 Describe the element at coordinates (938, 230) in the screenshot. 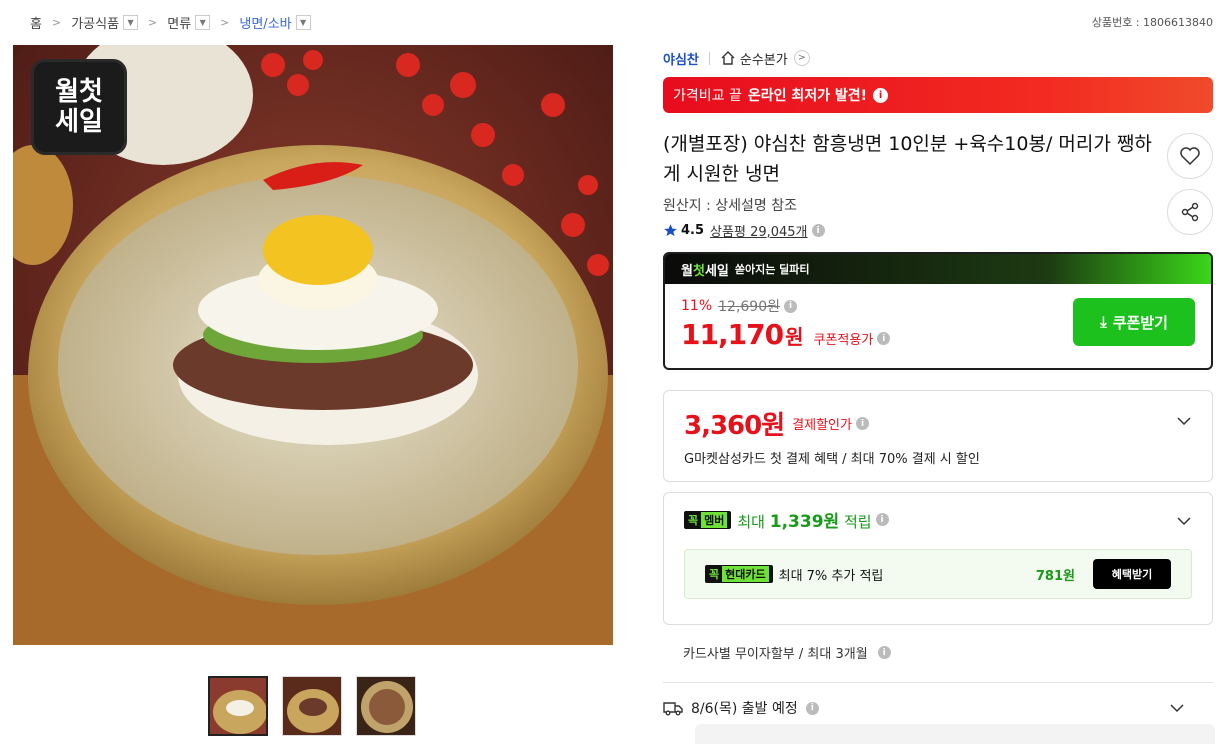

I see `rating-row: 4.5 상품평 29,045개 i` at that location.